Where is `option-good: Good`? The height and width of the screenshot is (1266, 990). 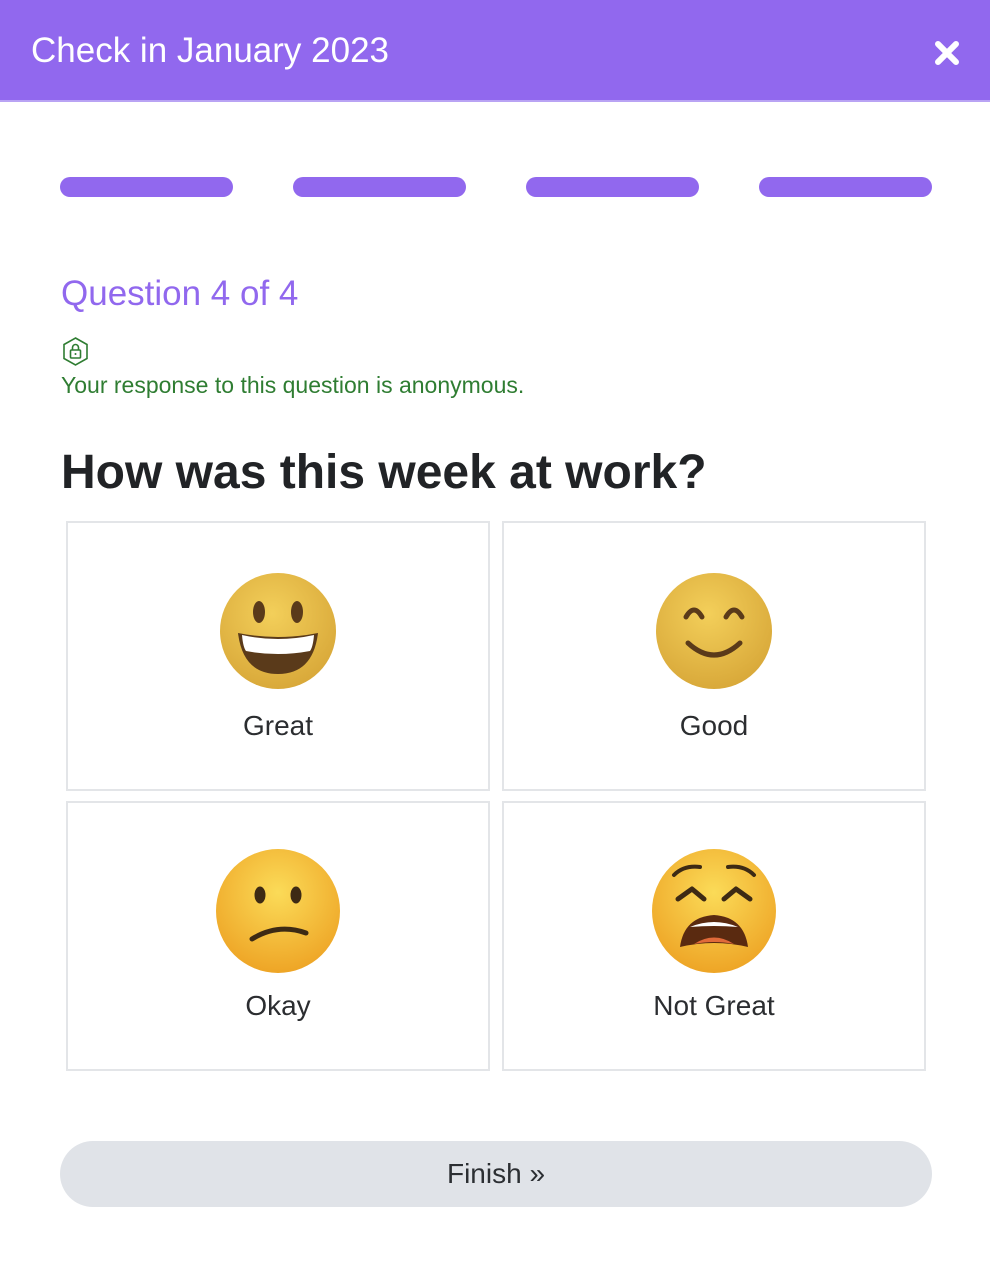 option-good: Good is located at coordinates (714, 656).